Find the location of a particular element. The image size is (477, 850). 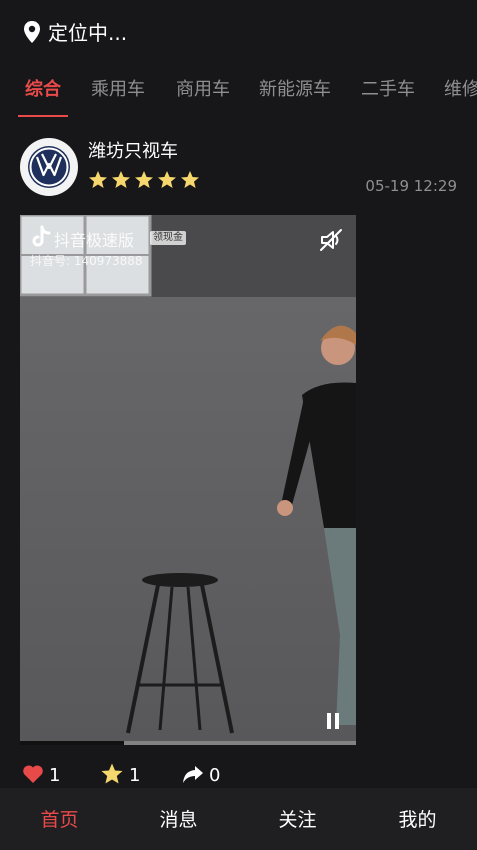

author-name: 潍坊只视车 is located at coordinates (133, 152).